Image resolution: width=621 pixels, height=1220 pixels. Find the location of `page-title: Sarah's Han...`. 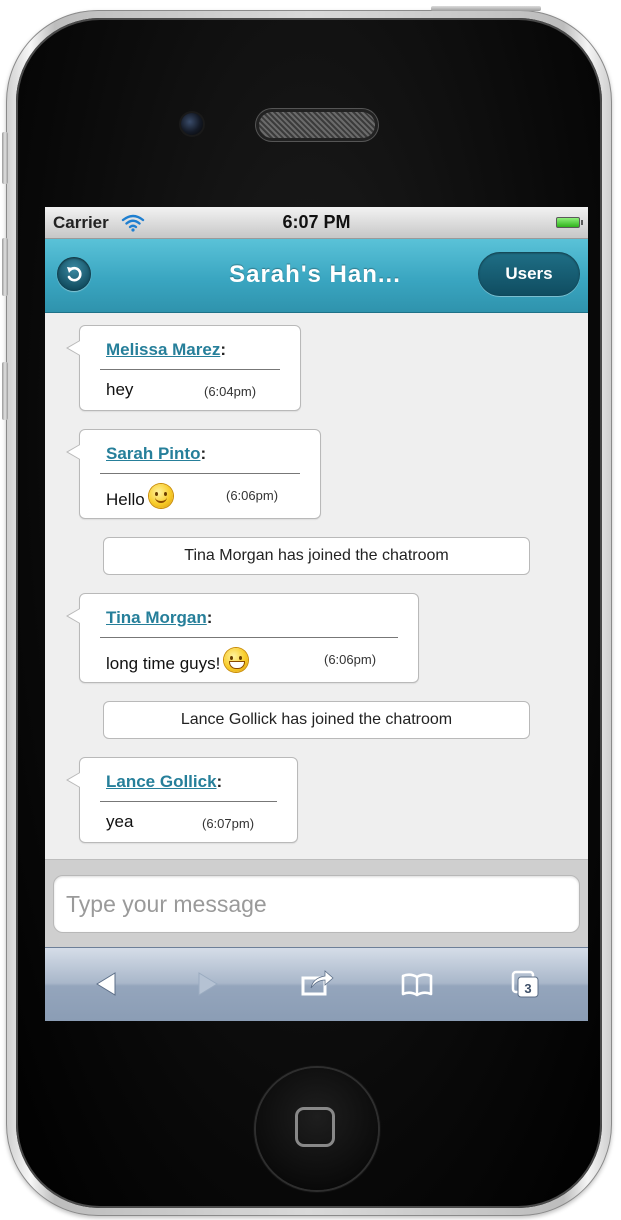

page-title: Sarah's Han... is located at coordinates (315, 274).